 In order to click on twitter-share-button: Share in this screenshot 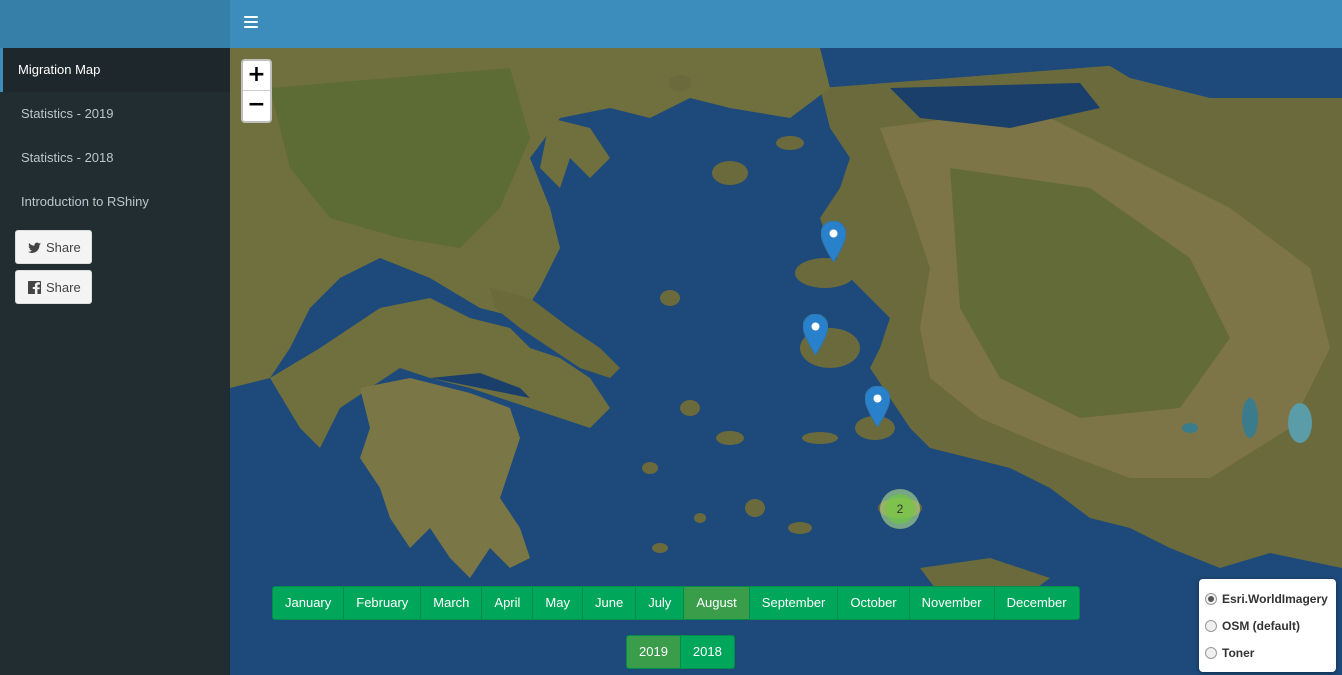, I will do `click(53, 247)`.